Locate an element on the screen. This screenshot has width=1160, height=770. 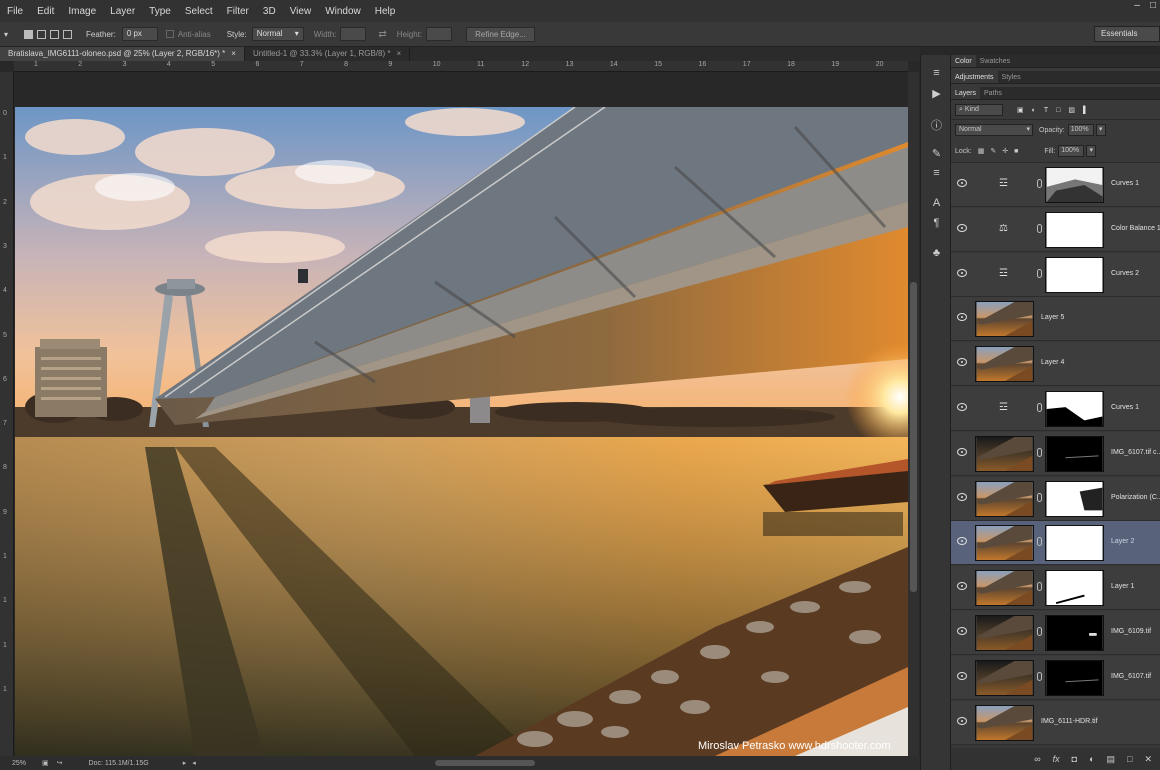
menu-type: Type is located at coordinates (160, 11).